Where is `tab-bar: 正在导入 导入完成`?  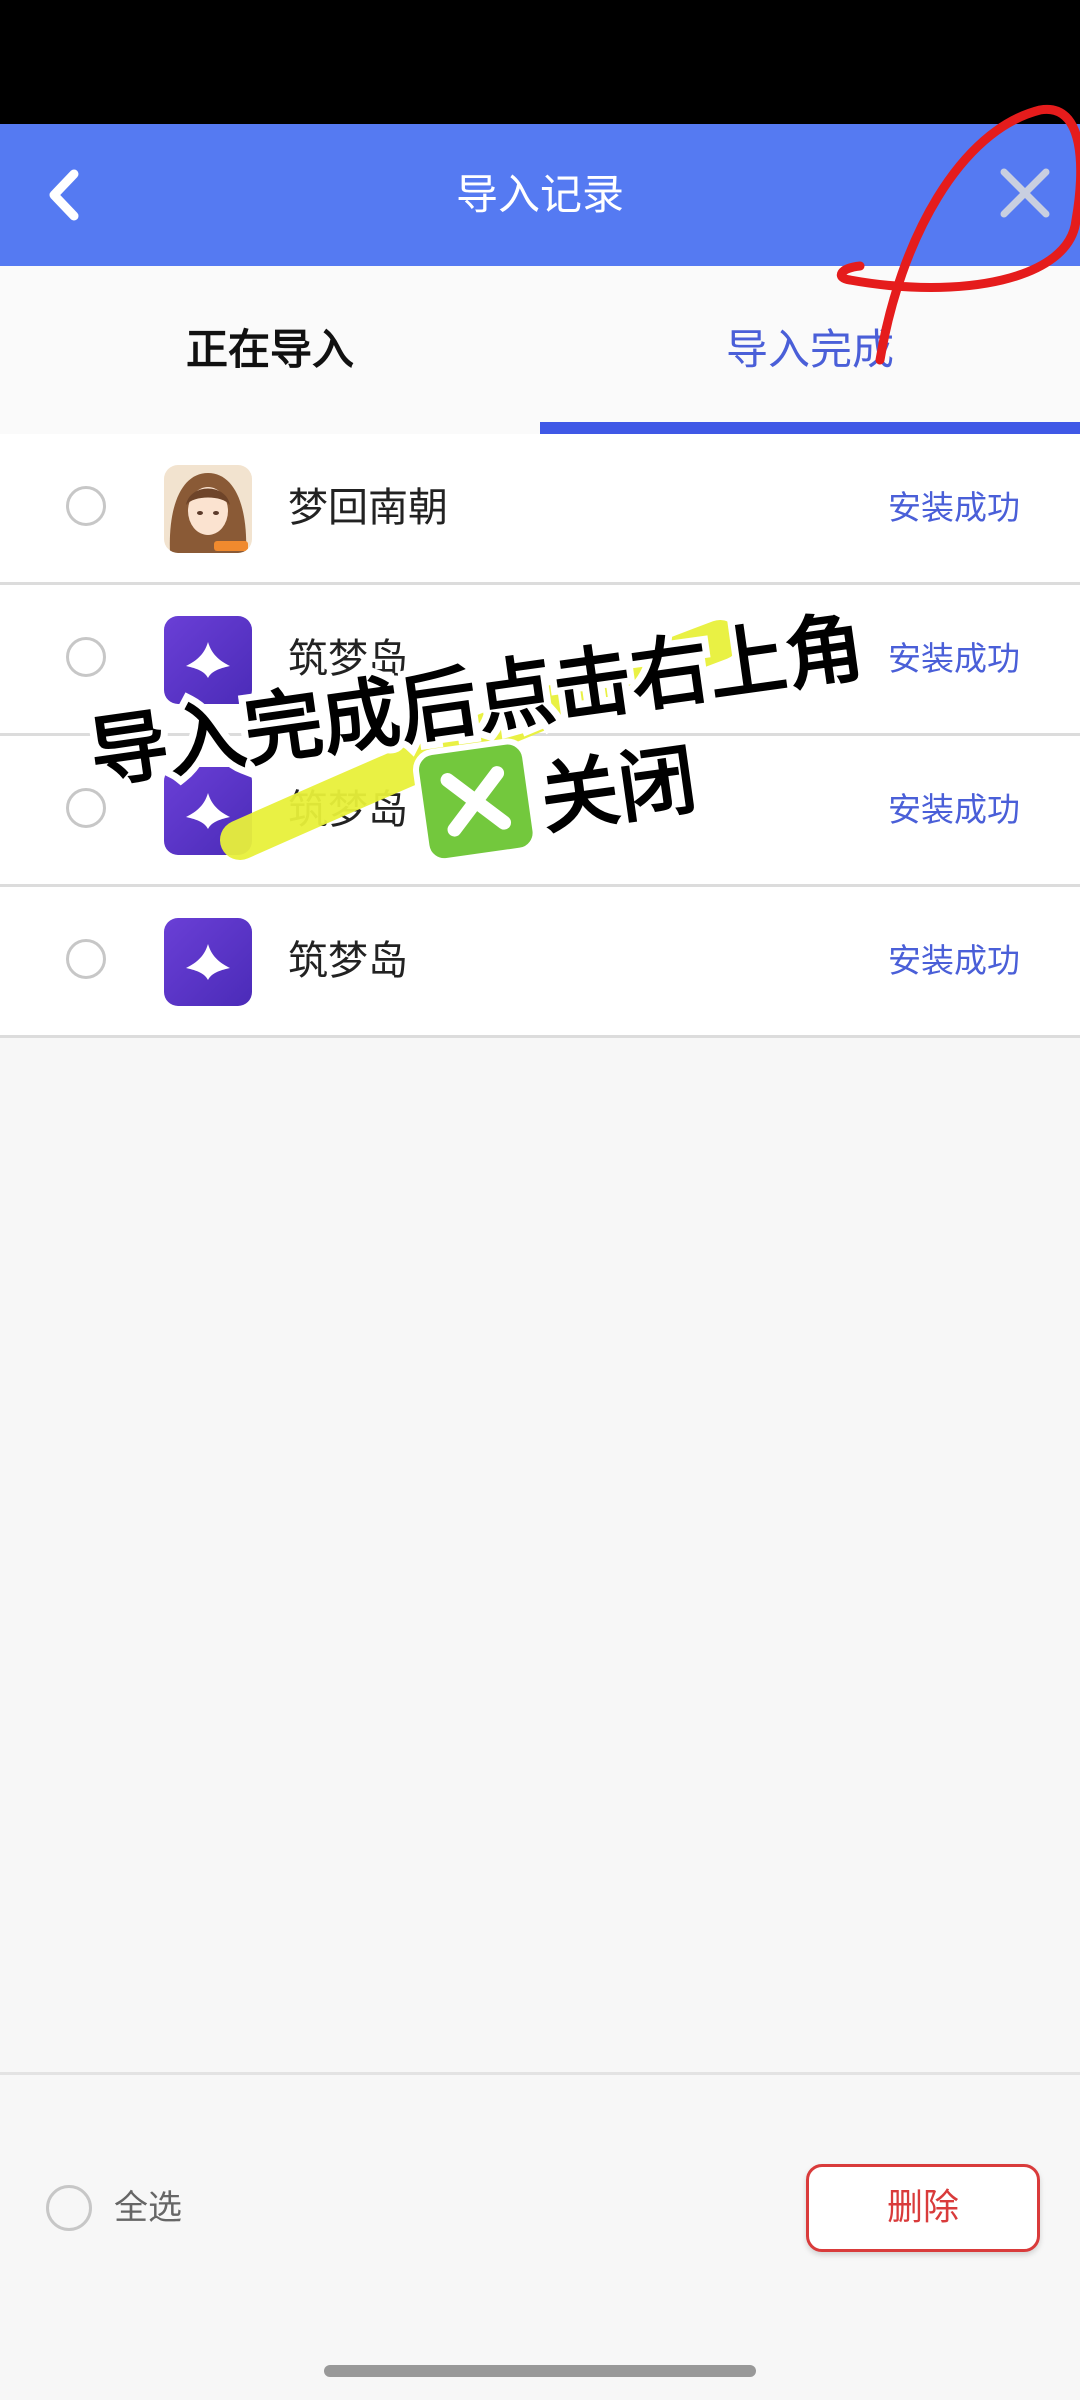 tab-bar: 正在导入 导入完成 is located at coordinates (540, 350).